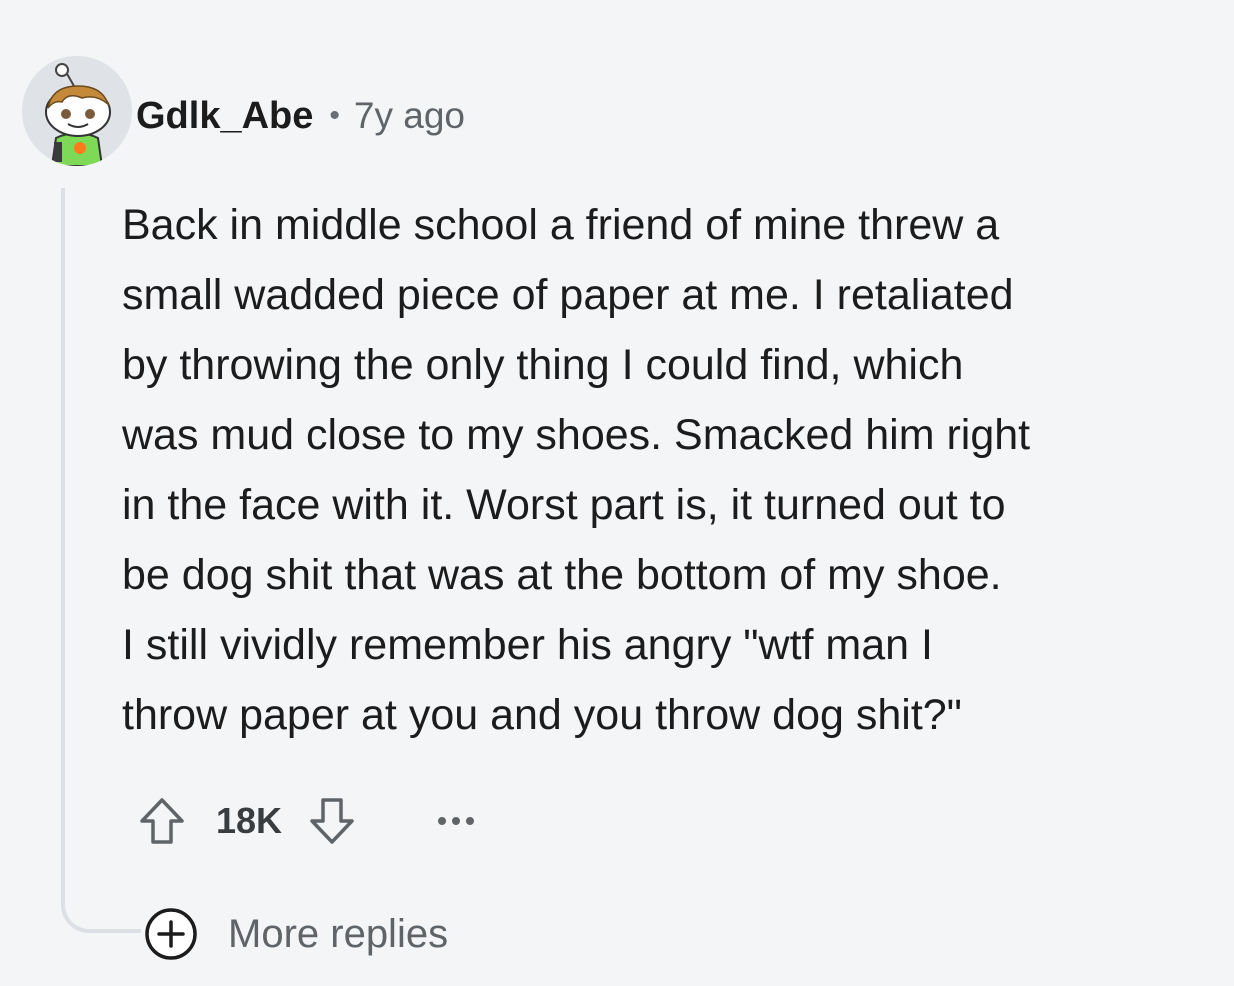  I want to click on avatar, so click(77, 111).